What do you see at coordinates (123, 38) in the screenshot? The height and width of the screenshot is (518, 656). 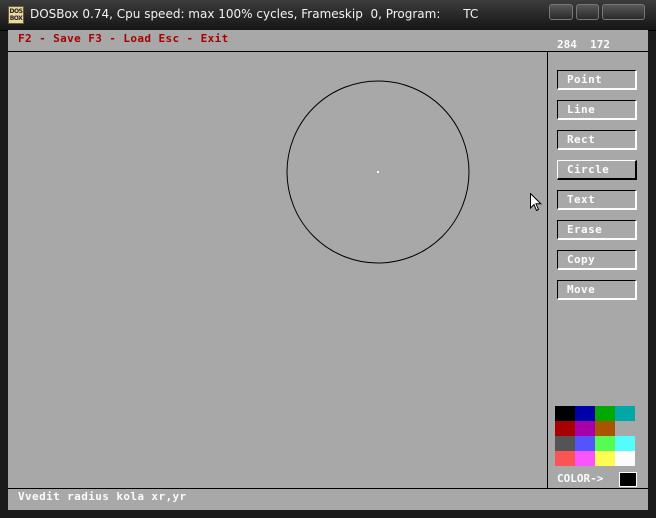 I see `hotkeys-help: F2 - Save F3 - Load Esc - Exit` at bounding box center [123, 38].